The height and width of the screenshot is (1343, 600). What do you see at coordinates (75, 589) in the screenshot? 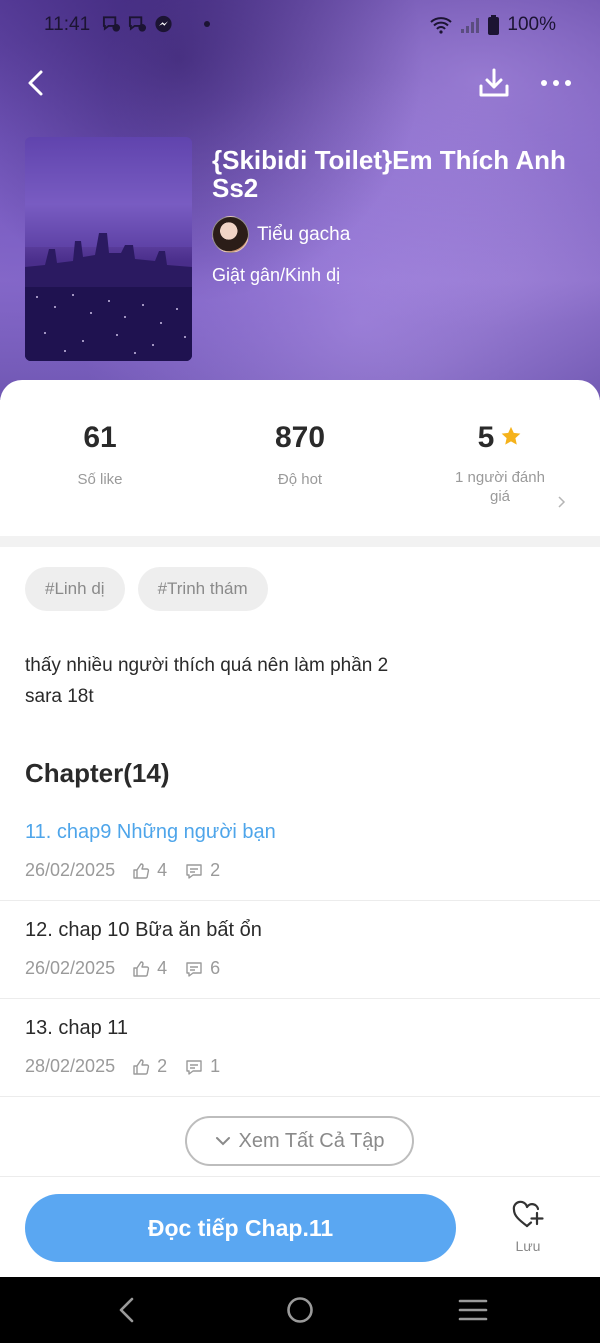
I see `tag-chip: #Linh dị` at bounding box center [75, 589].